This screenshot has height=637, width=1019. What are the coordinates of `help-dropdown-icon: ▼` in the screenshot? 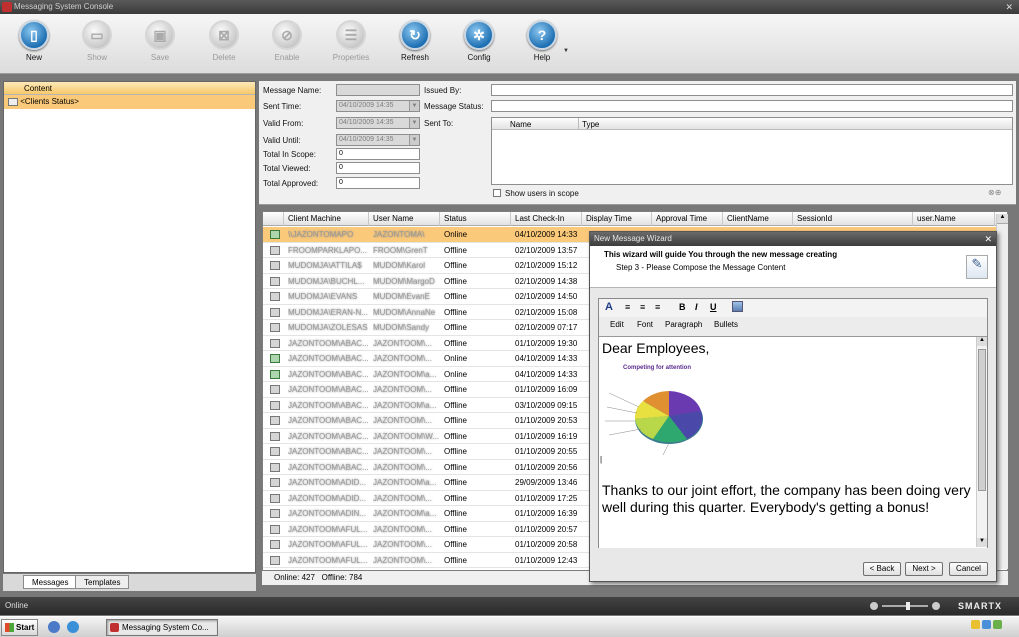 It's located at (566, 51).